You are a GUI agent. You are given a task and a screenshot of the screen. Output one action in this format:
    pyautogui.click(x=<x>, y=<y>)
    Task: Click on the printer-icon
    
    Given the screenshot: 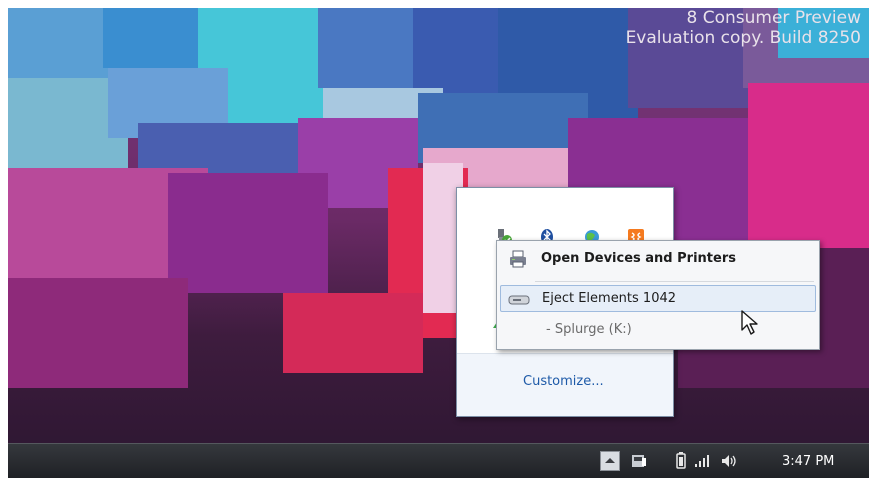 What is the action you would take?
    pyautogui.click(x=518, y=261)
    